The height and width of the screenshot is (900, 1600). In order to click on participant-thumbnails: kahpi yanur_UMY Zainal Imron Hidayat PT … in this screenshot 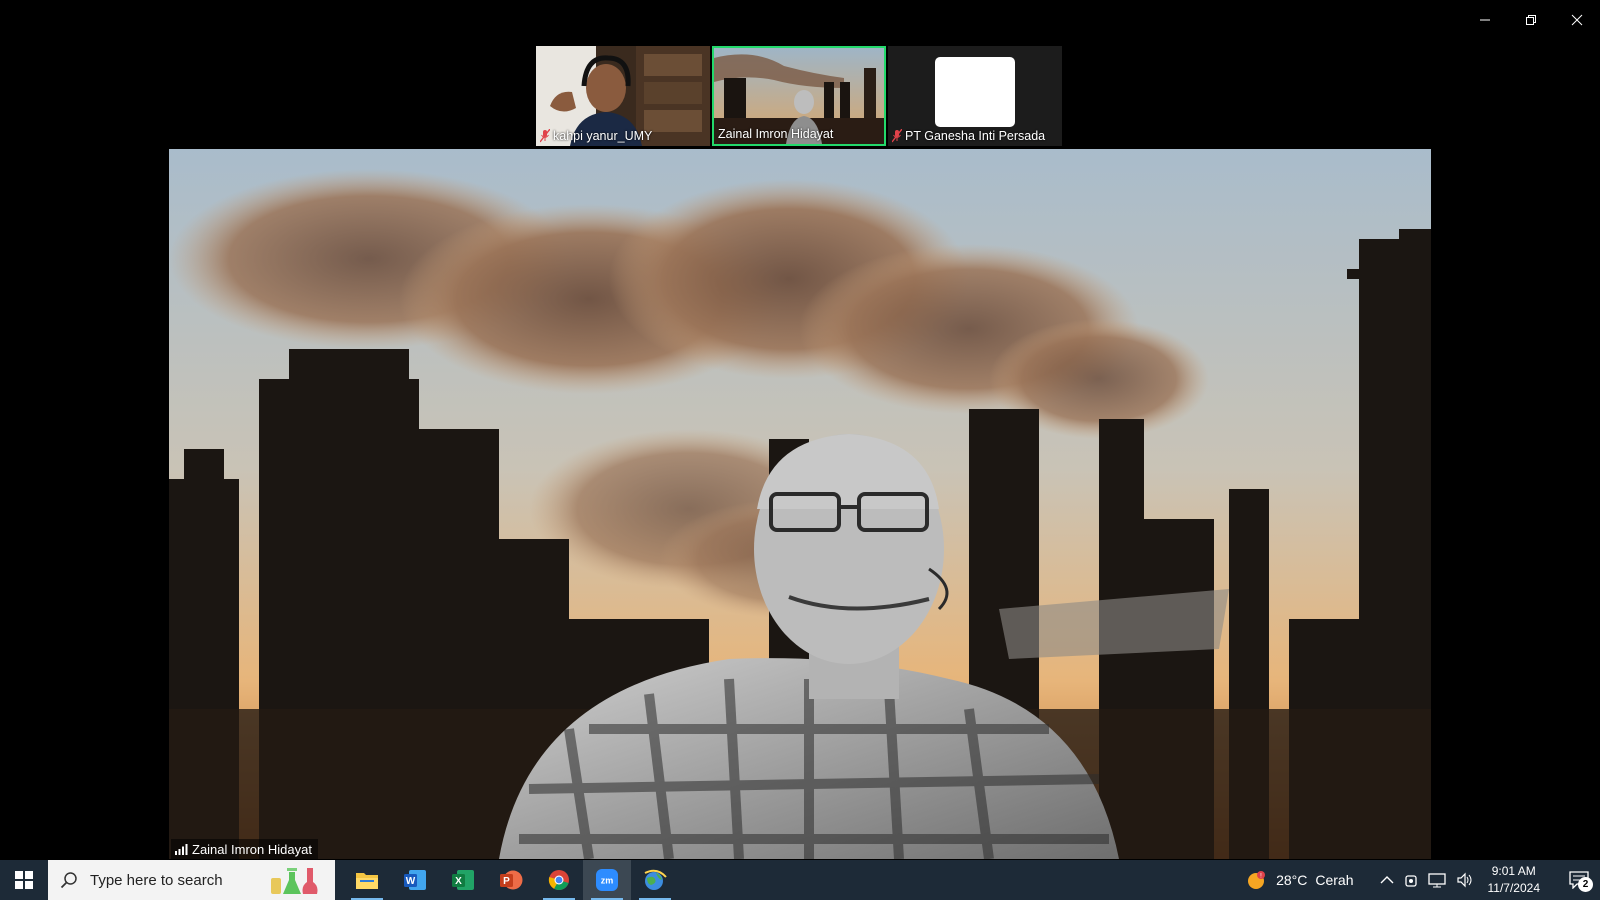, I will do `click(799, 96)`.